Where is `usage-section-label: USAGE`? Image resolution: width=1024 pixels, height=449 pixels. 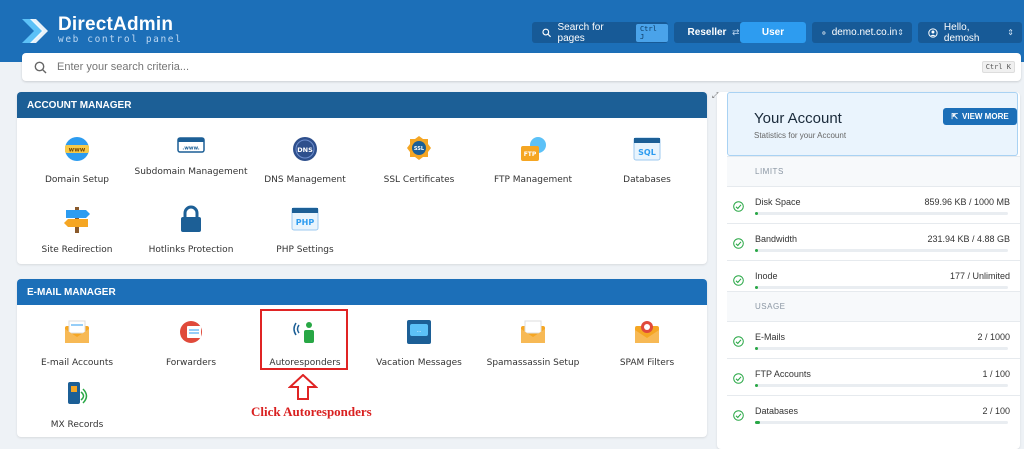
usage-section-label: USAGE is located at coordinates (873, 306).